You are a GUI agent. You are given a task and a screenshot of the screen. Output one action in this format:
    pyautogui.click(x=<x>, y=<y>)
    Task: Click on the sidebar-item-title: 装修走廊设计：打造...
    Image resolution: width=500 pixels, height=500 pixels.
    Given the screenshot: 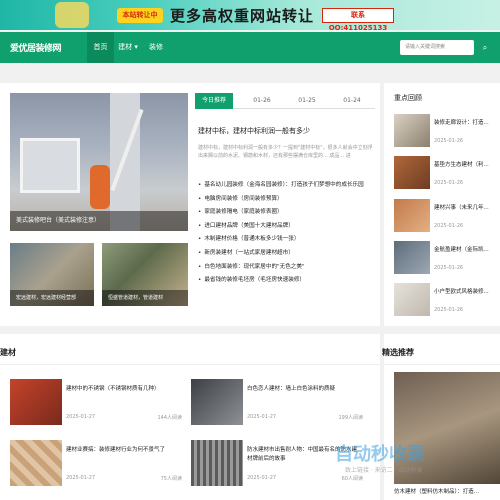 What is the action you would take?
    pyautogui.click(x=461, y=122)
    